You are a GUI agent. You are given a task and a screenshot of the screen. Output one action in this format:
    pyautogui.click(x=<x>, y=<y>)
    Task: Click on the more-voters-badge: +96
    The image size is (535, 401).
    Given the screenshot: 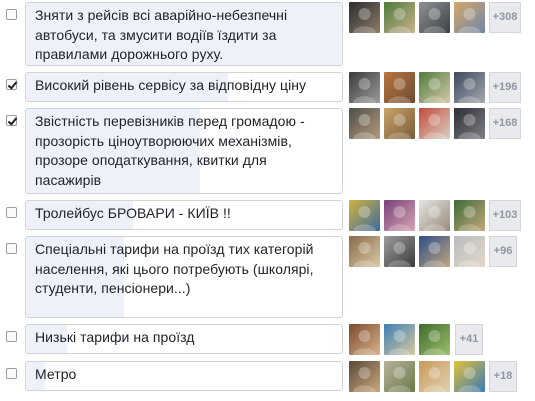 What is the action you would take?
    pyautogui.click(x=503, y=251)
    